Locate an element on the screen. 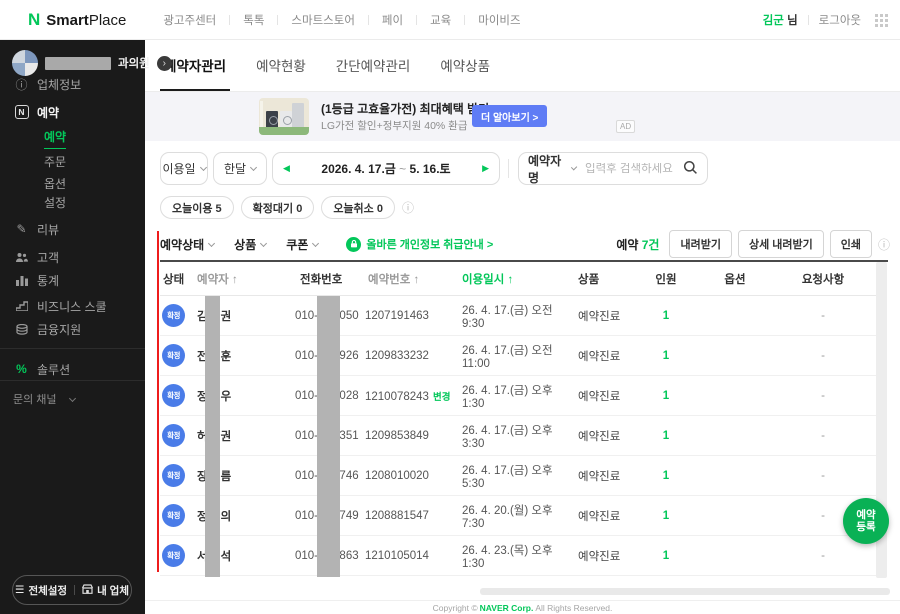  chip-pending-confirm: 확정대기 0 is located at coordinates (277, 207).